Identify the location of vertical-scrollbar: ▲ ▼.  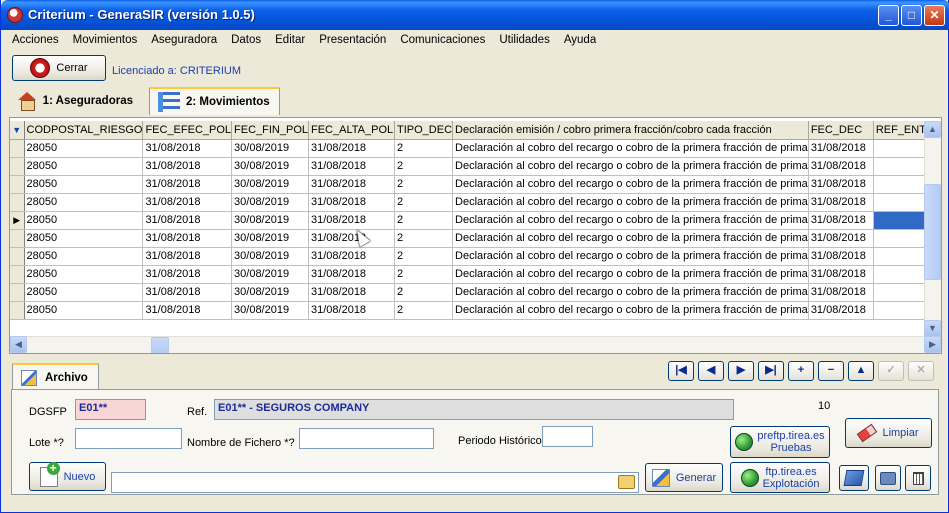
(932, 229).